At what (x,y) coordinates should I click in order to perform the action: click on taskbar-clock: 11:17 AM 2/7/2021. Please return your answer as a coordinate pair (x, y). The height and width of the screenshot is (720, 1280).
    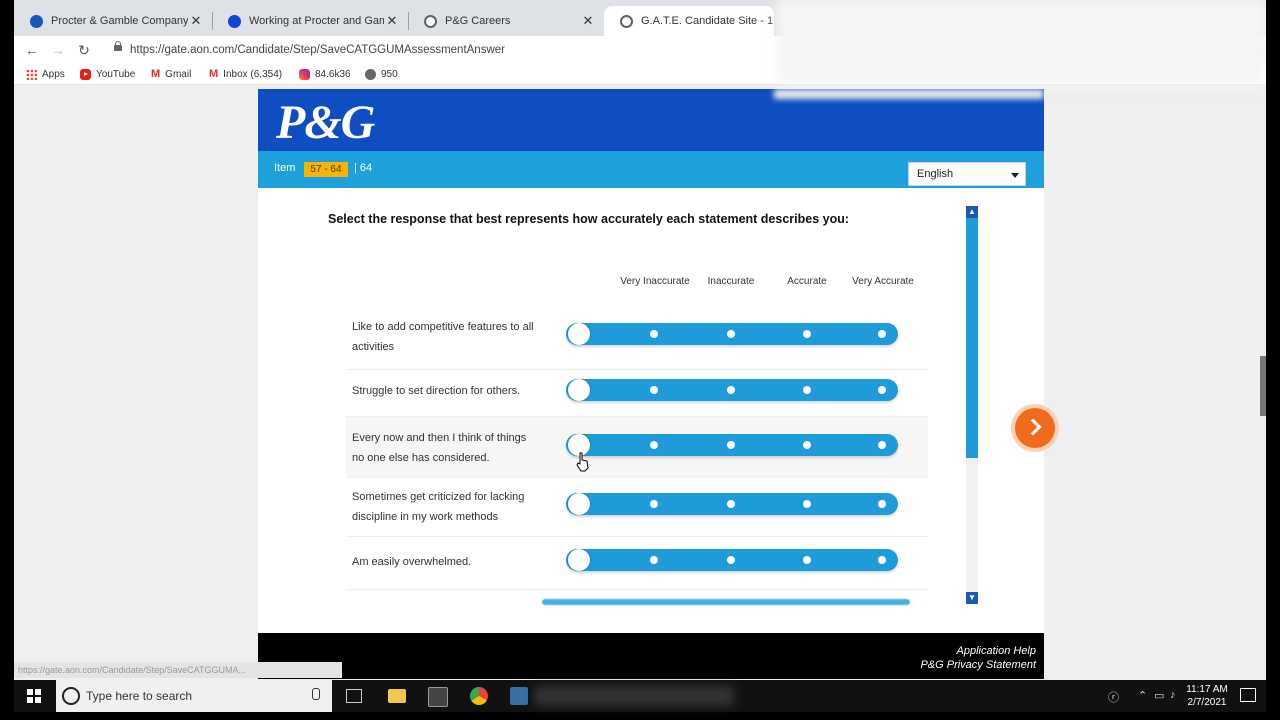
    Looking at the image, I should click on (1207, 696).